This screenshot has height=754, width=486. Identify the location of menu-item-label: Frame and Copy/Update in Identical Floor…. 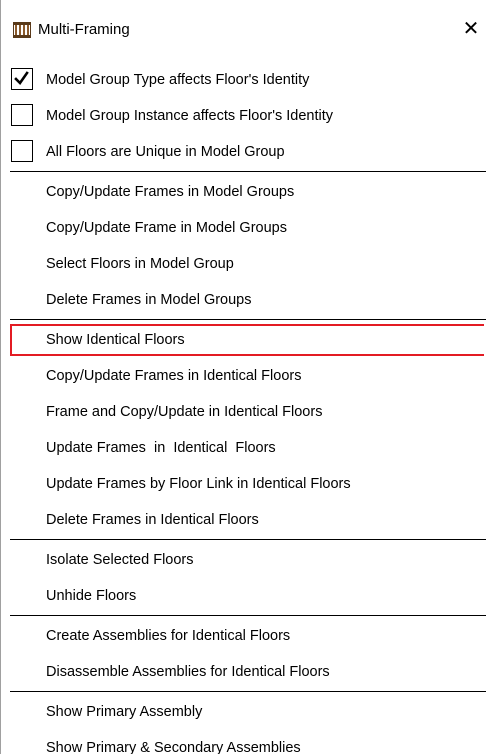
(184, 412).